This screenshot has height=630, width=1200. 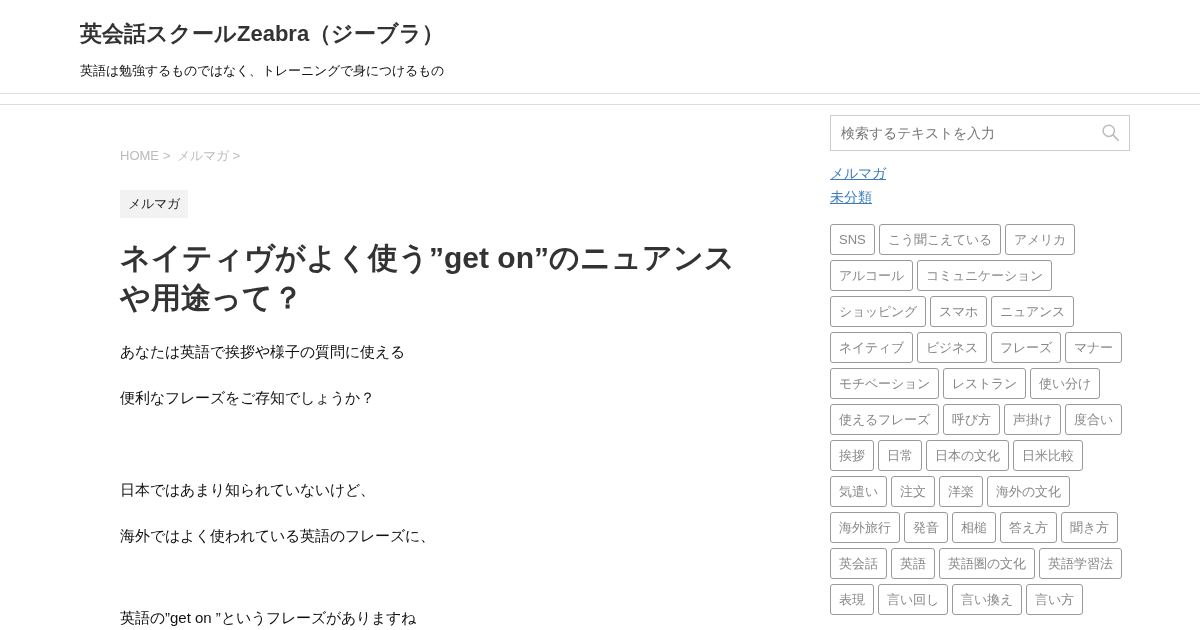 What do you see at coordinates (967, 455) in the screenshot?
I see `tag-link: 日本の文化` at bounding box center [967, 455].